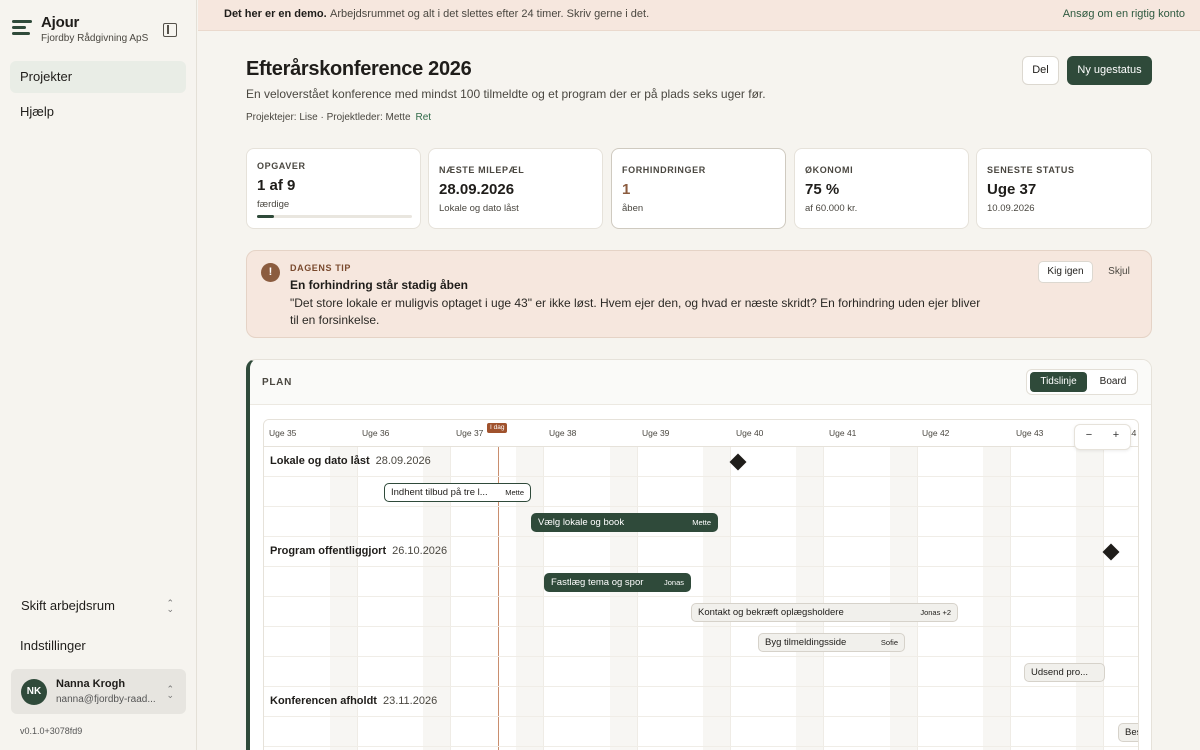  What do you see at coordinates (91, 684) in the screenshot?
I see `user-name: Nanna Krogh` at bounding box center [91, 684].